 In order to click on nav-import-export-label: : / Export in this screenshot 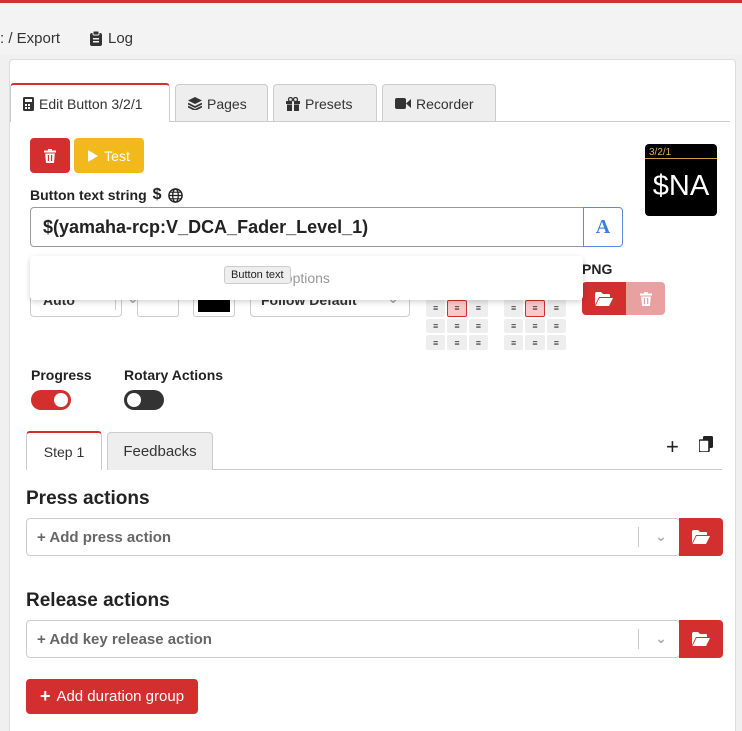, I will do `click(30, 38)`.